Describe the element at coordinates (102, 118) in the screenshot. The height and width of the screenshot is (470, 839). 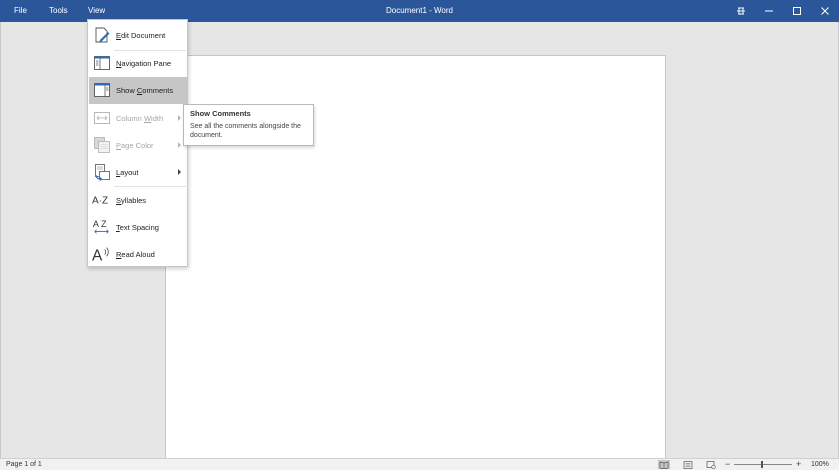
I see `column-width-icon` at that location.